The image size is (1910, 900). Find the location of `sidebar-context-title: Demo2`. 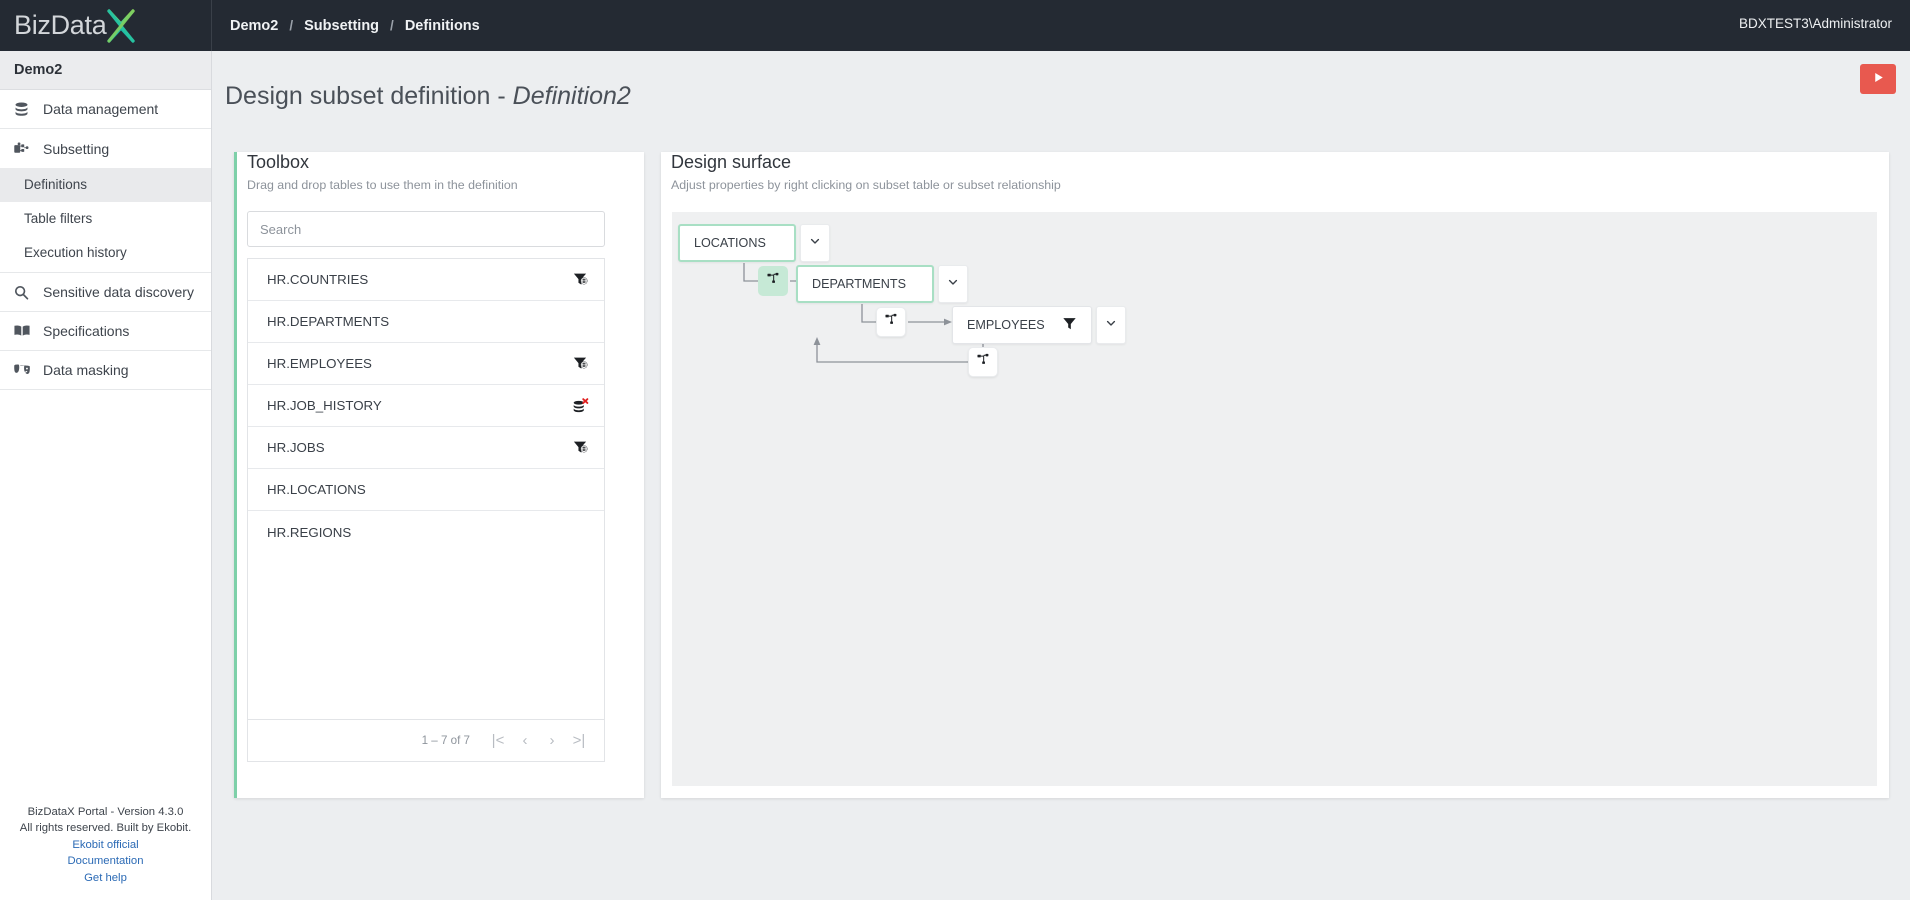

sidebar-context-title: Demo2 is located at coordinates (105, 70).